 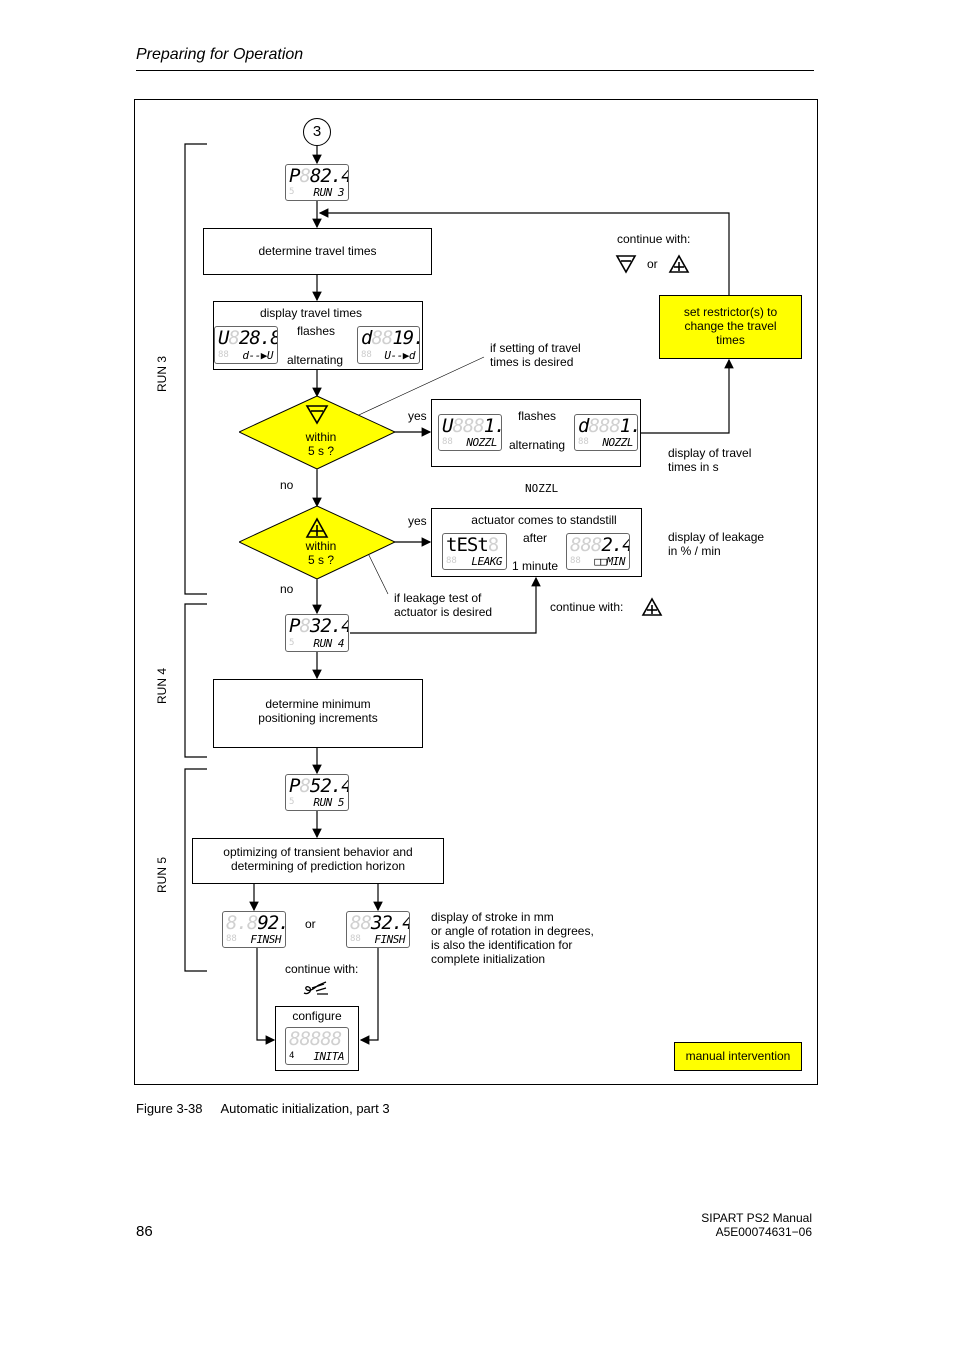 What do you see at coordinates (652, 606) in the screenshot?
I see `up-key-icon-leak` at bounding box center [652, 606].